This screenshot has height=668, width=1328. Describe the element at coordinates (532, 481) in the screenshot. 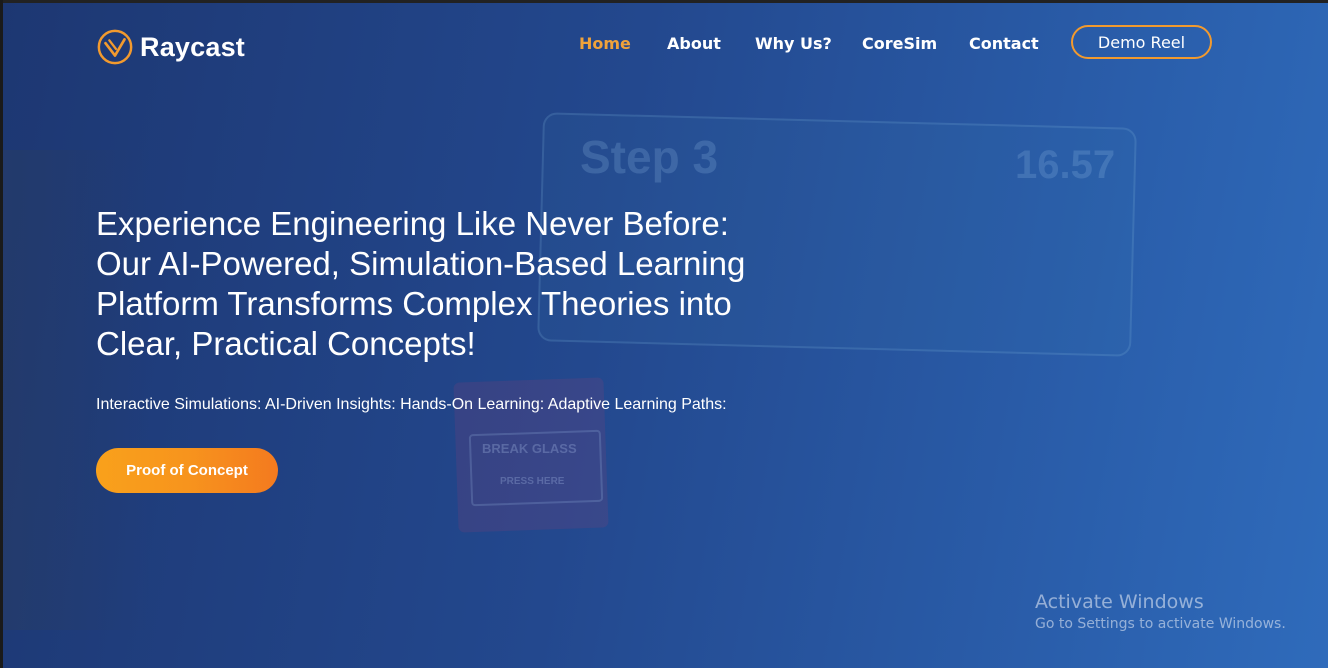

I see `background-press-here-label: PRESS HERE` at that location.